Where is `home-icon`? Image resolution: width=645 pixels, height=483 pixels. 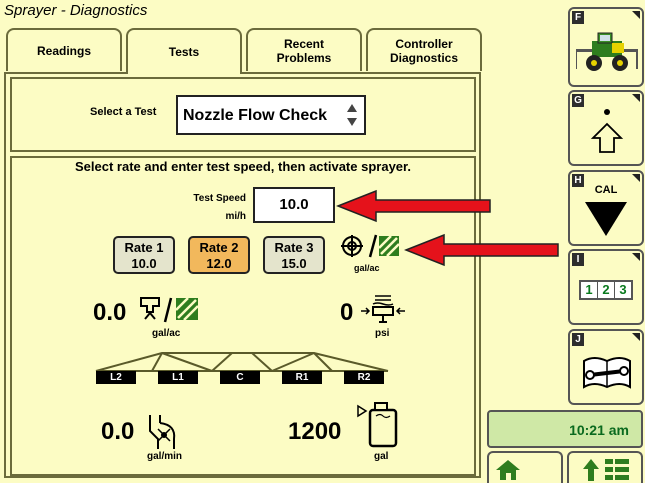 home-icon is located at coordinates (508, 470).